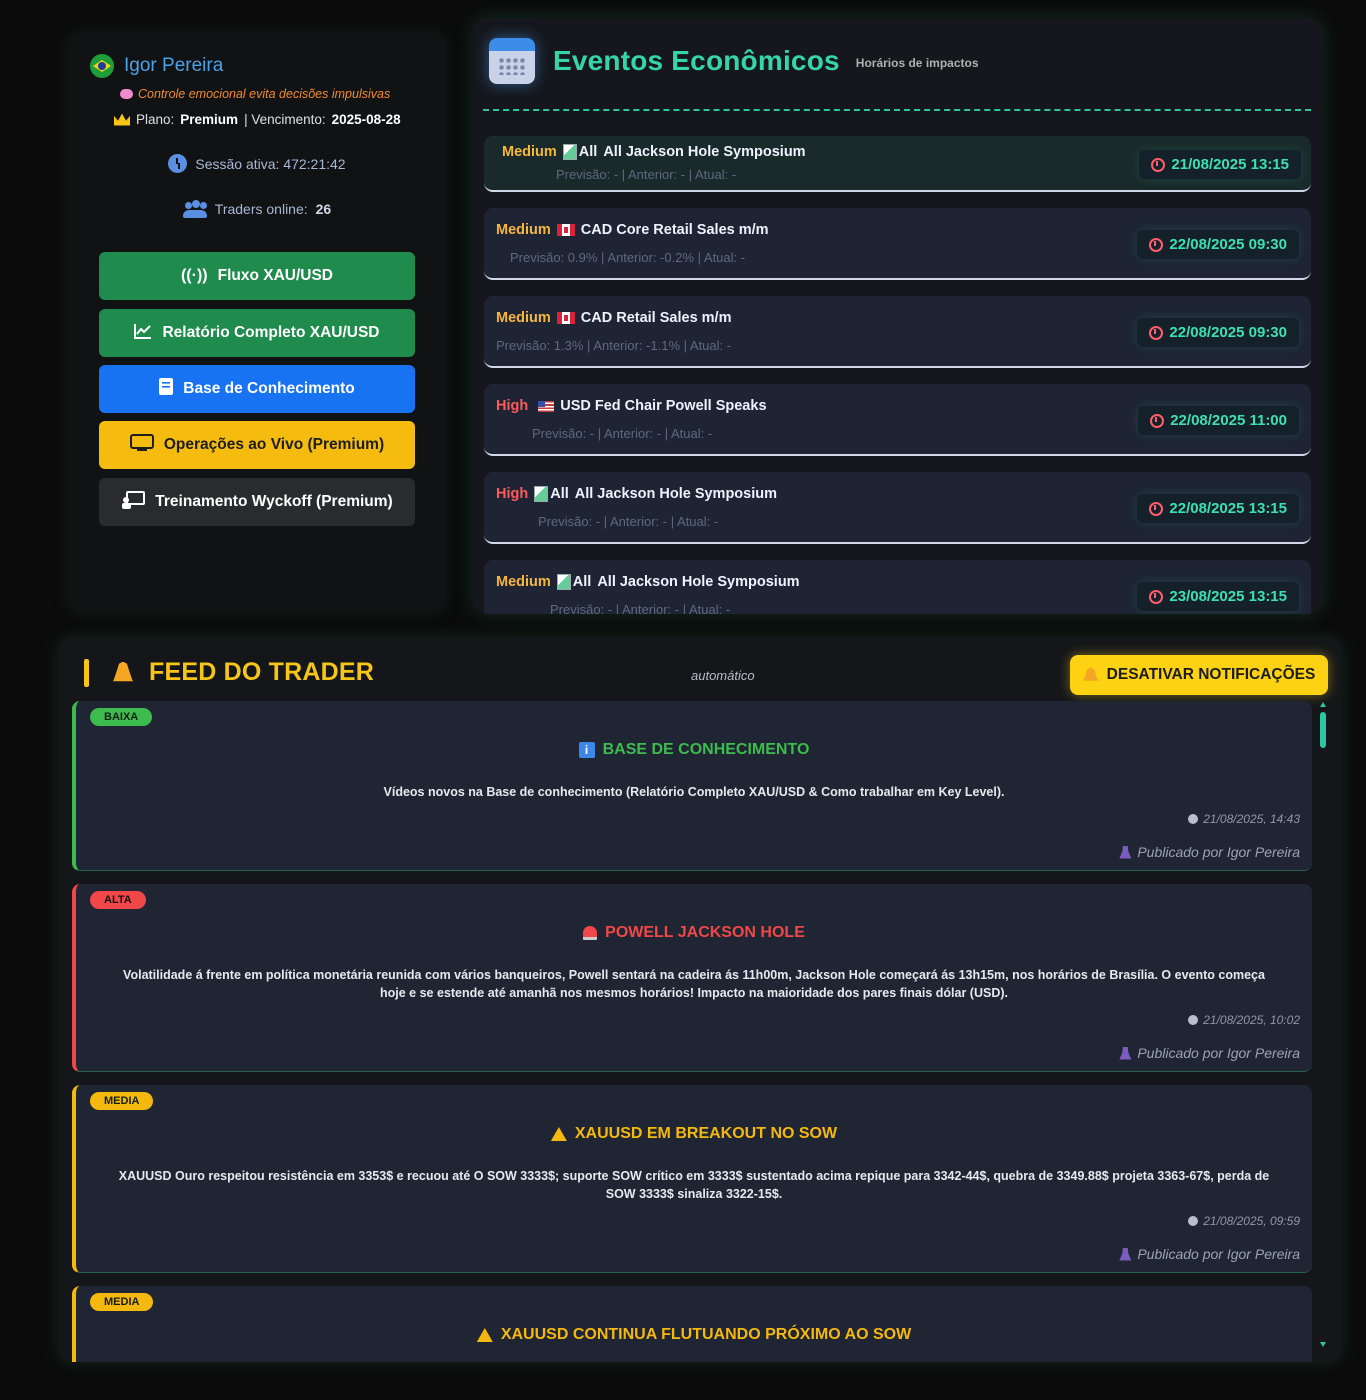  What do you see at coordinates (274, 501) in the screenshot?
I see `treinamento-label: Treinamento Wyckoff (Premium)` at bounding box center [274, 501].